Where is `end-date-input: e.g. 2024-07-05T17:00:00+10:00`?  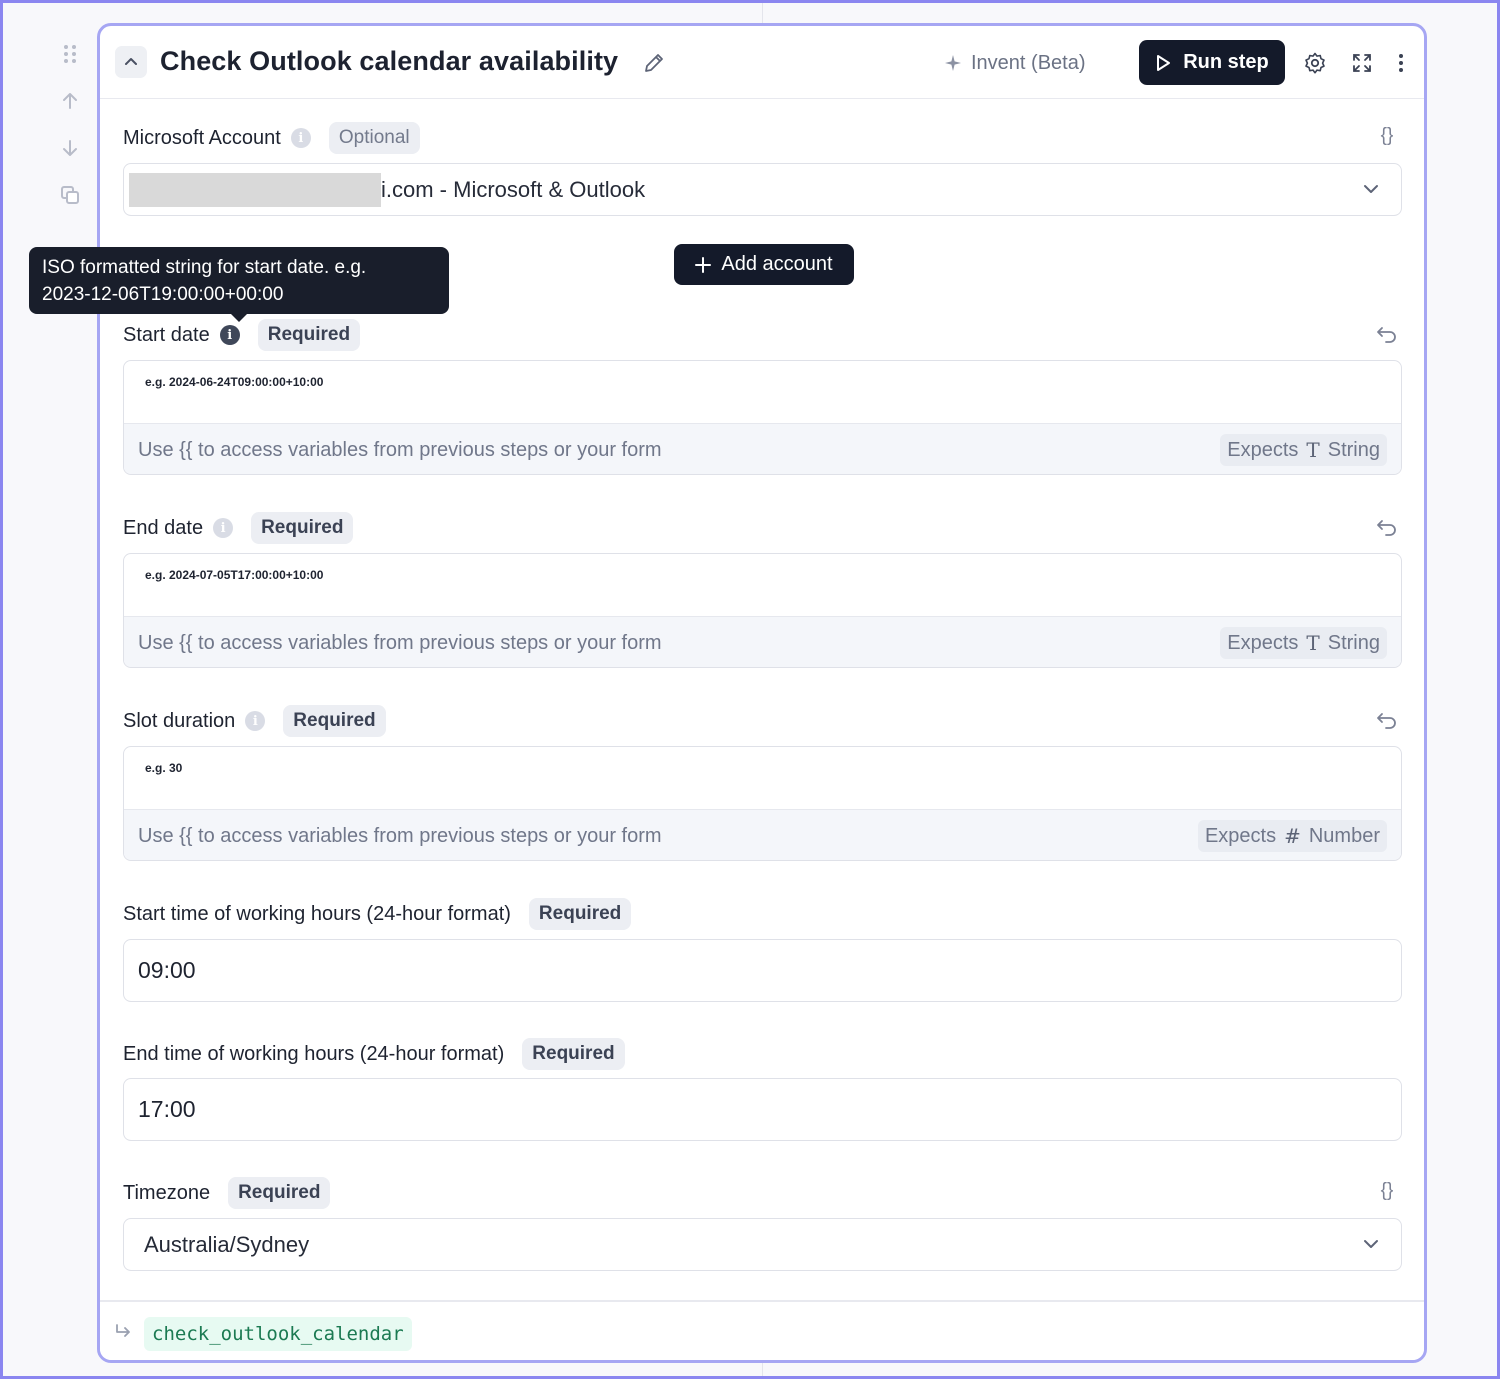 end-date-input: e.g. 2024-07-05T17:00:00+10:00 is located at coordinates (762, 585).